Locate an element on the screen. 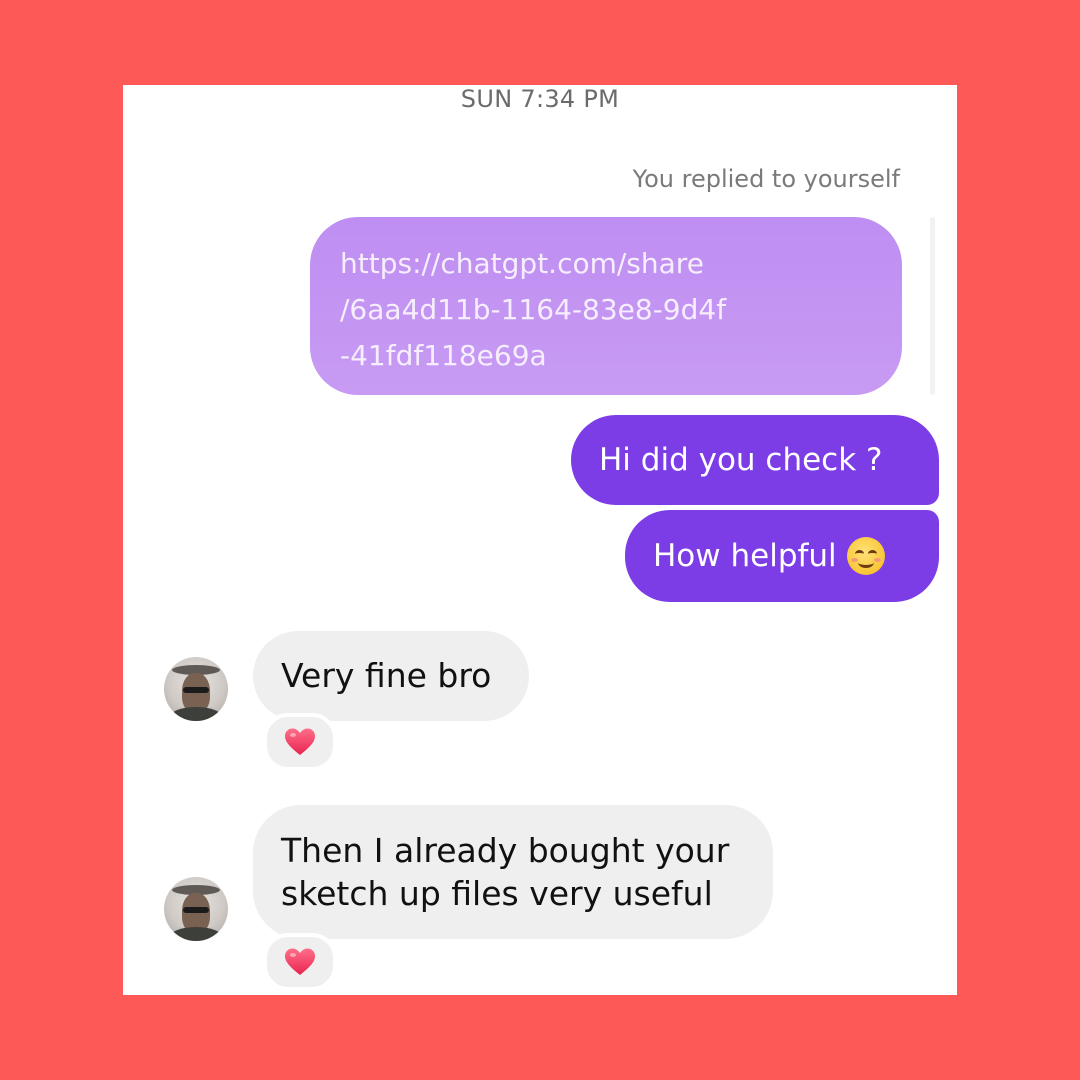  incoming-message: Very fine bro is located at coordinates (391, 676).